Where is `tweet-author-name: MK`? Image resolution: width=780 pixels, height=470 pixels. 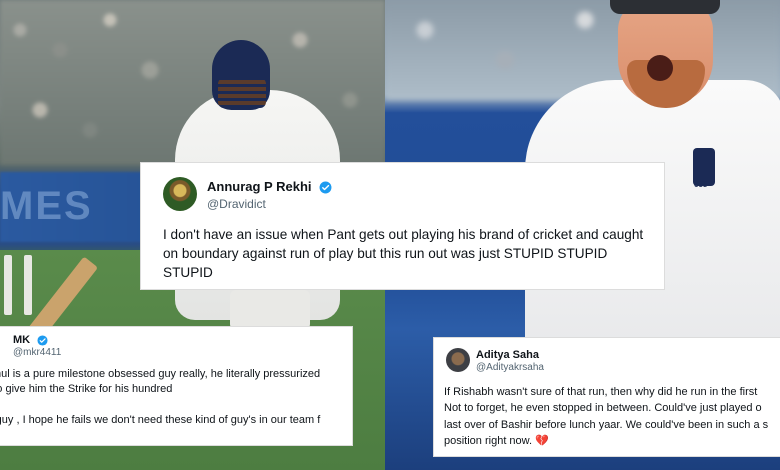
tweet-author-name: MK is located at coordinates (30, 340).